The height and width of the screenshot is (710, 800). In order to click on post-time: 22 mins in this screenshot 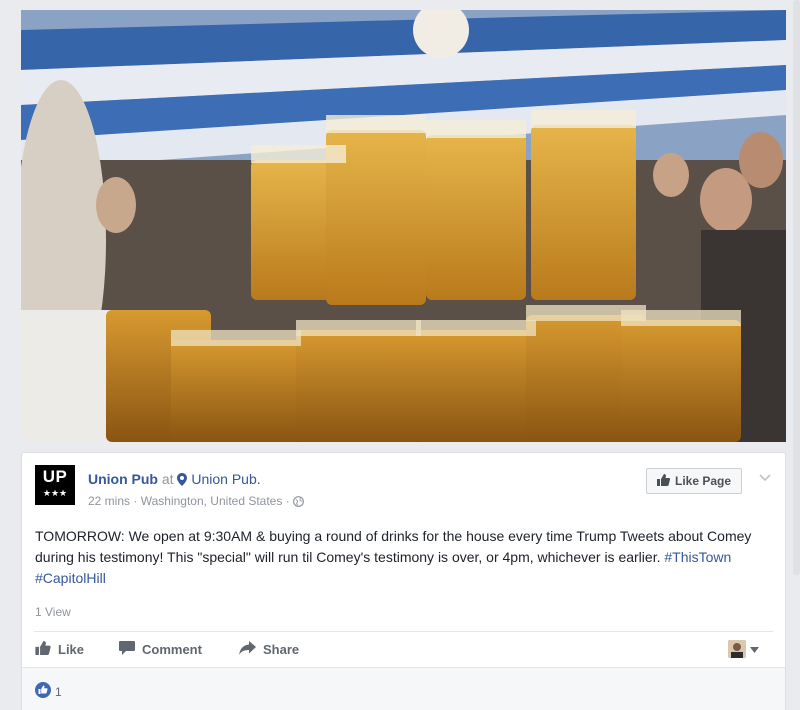, I will do `click(109, 501)`.